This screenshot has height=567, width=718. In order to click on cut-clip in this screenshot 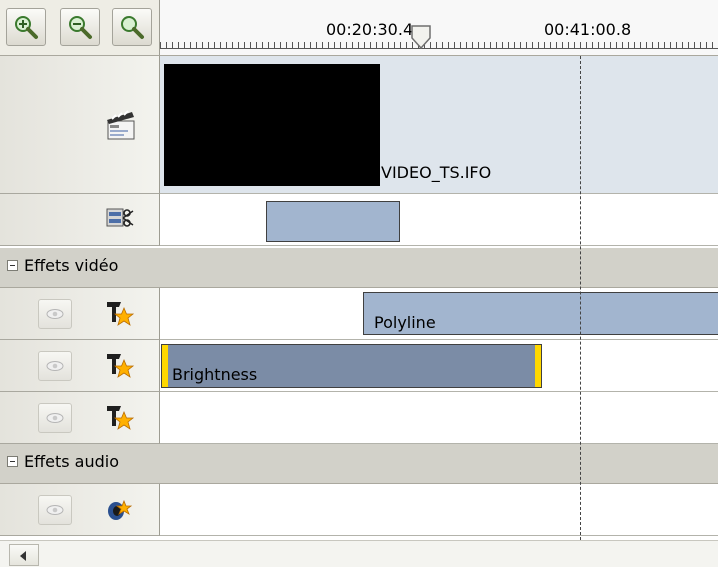, I will do `click(333, 221)`.